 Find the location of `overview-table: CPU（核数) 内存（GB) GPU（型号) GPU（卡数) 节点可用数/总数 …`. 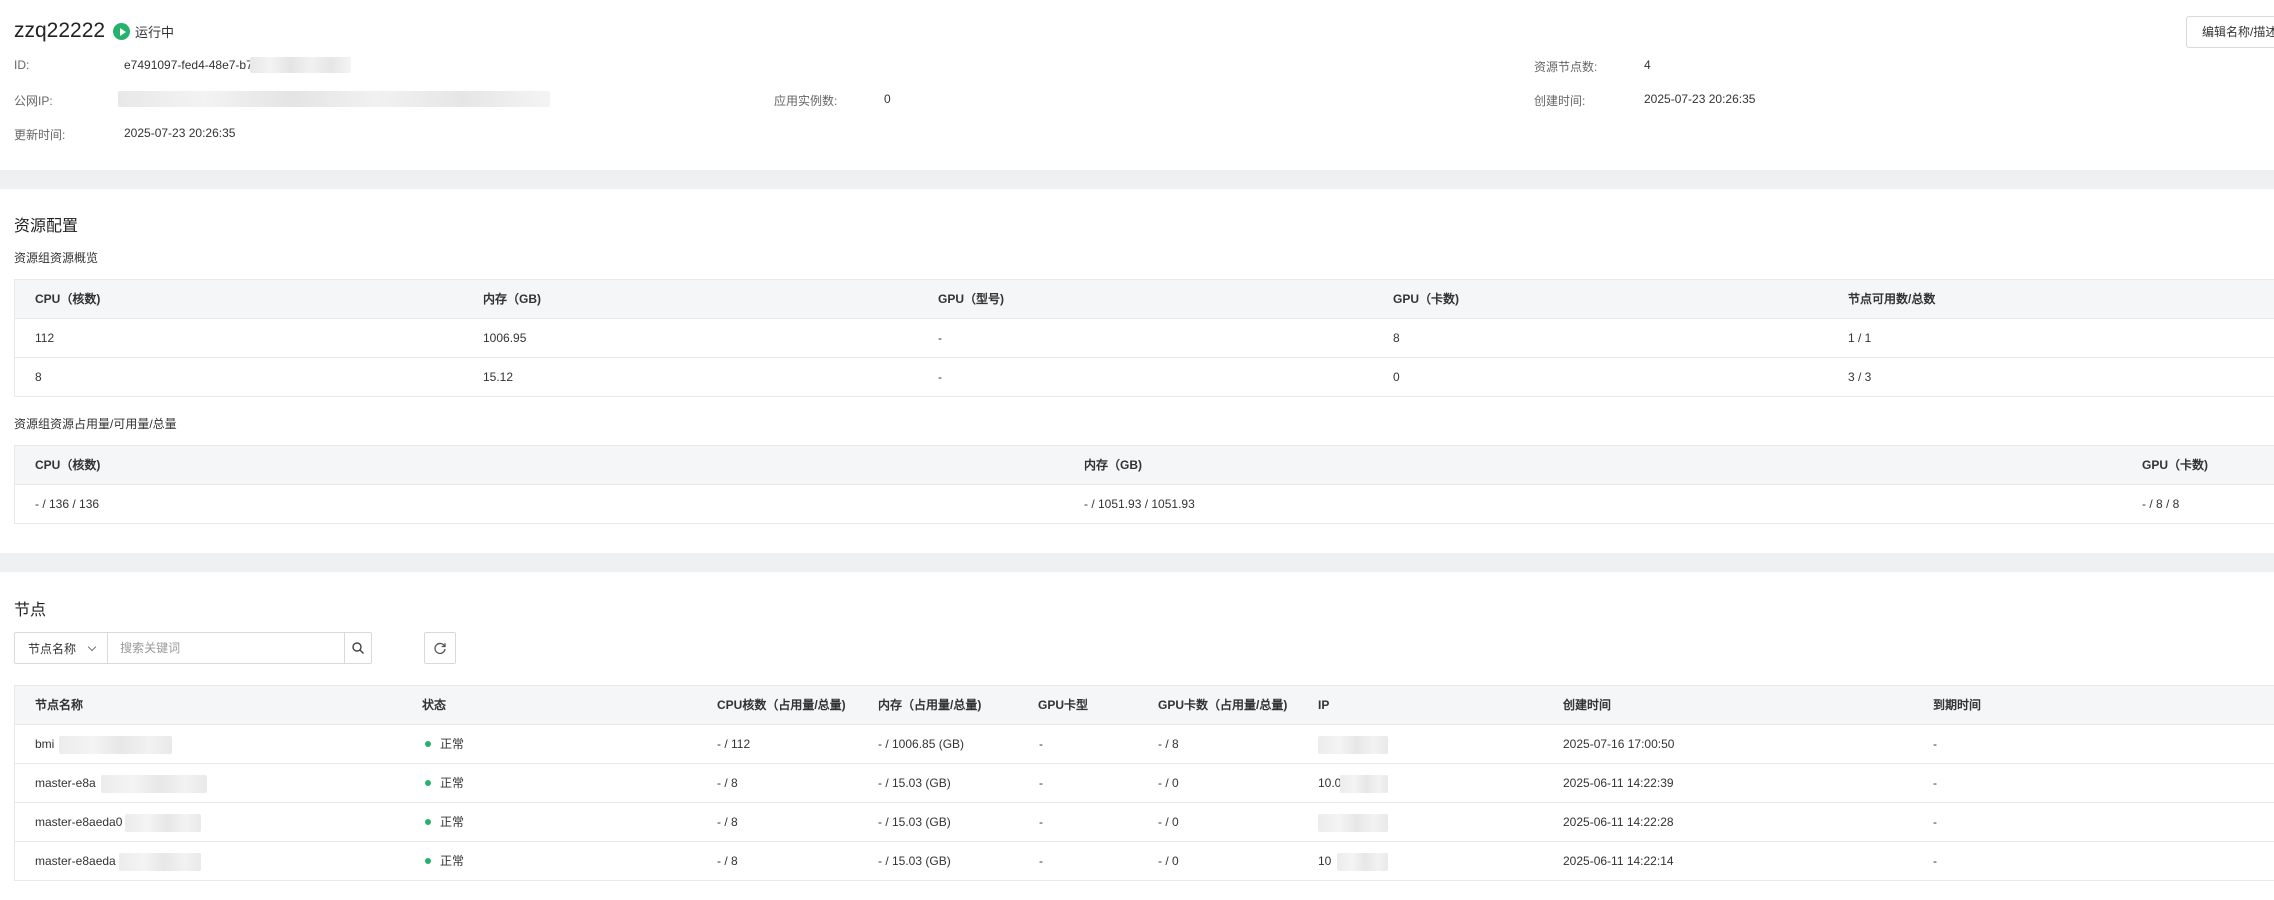

overview-table: CPU（核数) 内存（GB) GPU（型号) GPU（卡数) 节点可用数/总数 … is located at coordinates (1144, 338).